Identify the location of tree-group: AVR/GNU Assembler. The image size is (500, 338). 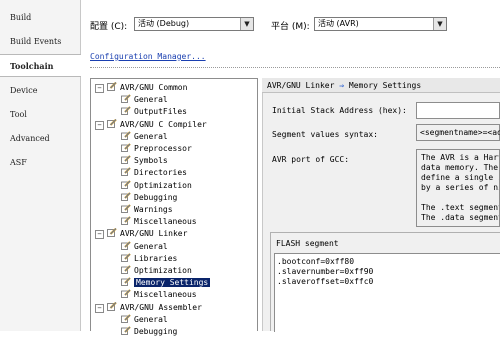
(154, 307).